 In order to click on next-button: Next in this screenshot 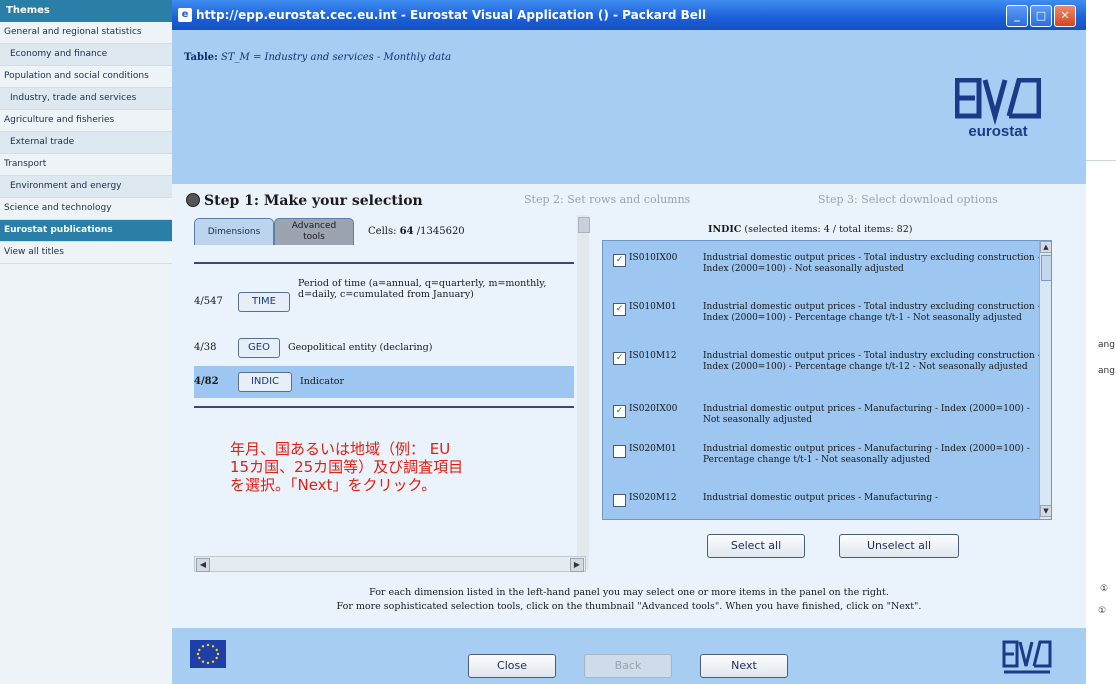, I will do `click(744, 666)`.